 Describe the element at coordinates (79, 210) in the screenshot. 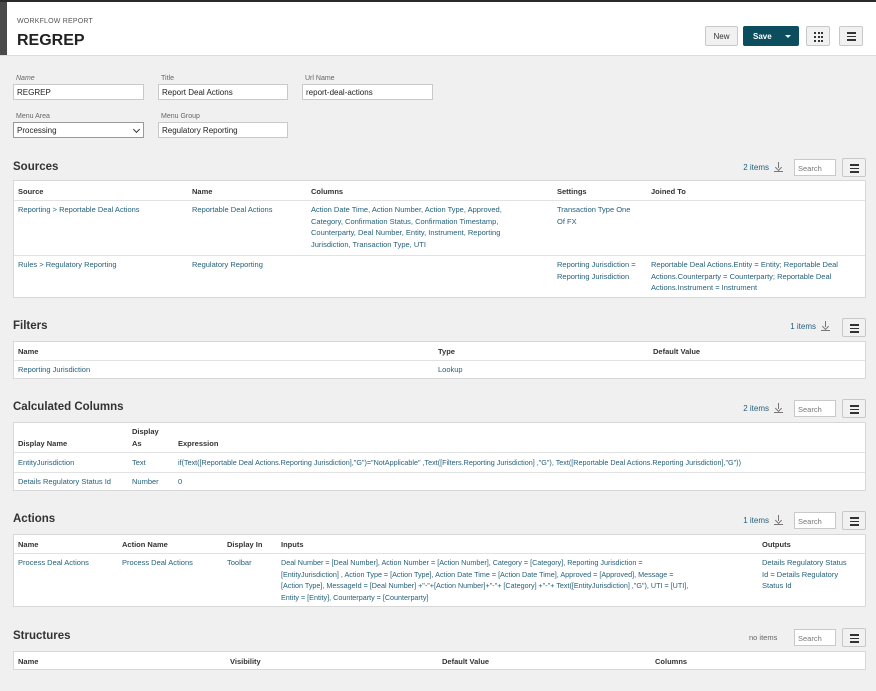

I see `source-link: Reporting > Reportable Deal Actions` at that location.